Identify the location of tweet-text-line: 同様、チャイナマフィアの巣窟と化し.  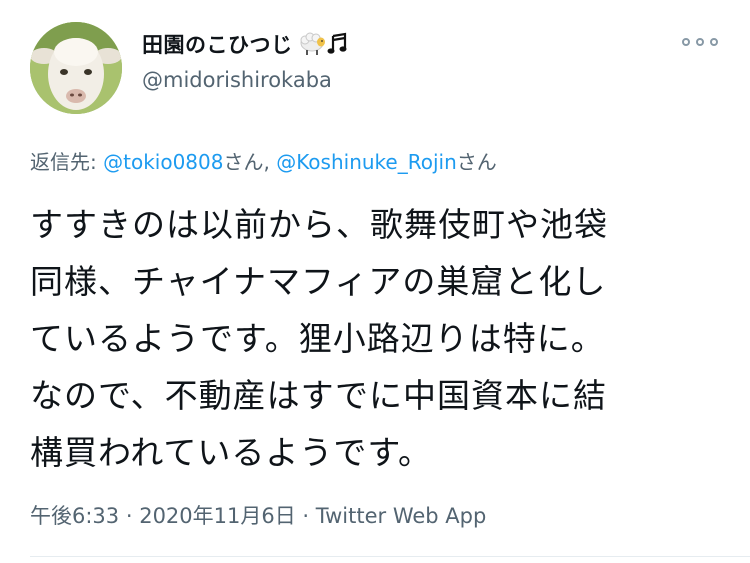
(318, 281).